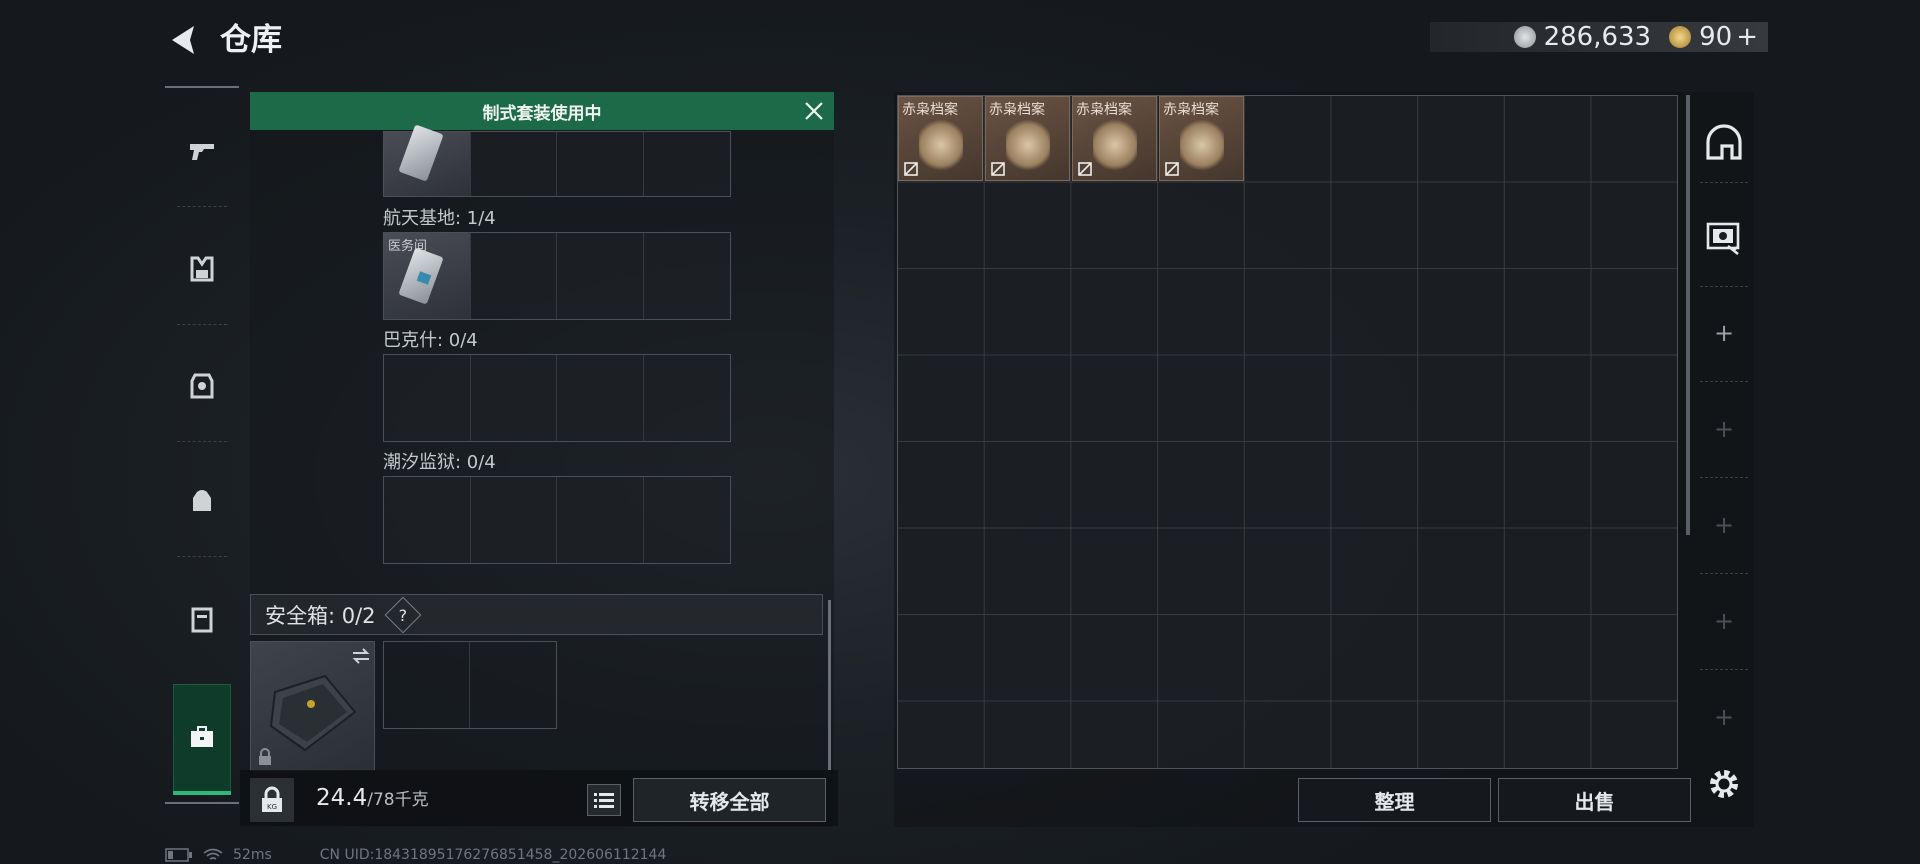 The height and width of the screenshot is (864, 1920). I want to click on armor-icon, so click(202, 386).